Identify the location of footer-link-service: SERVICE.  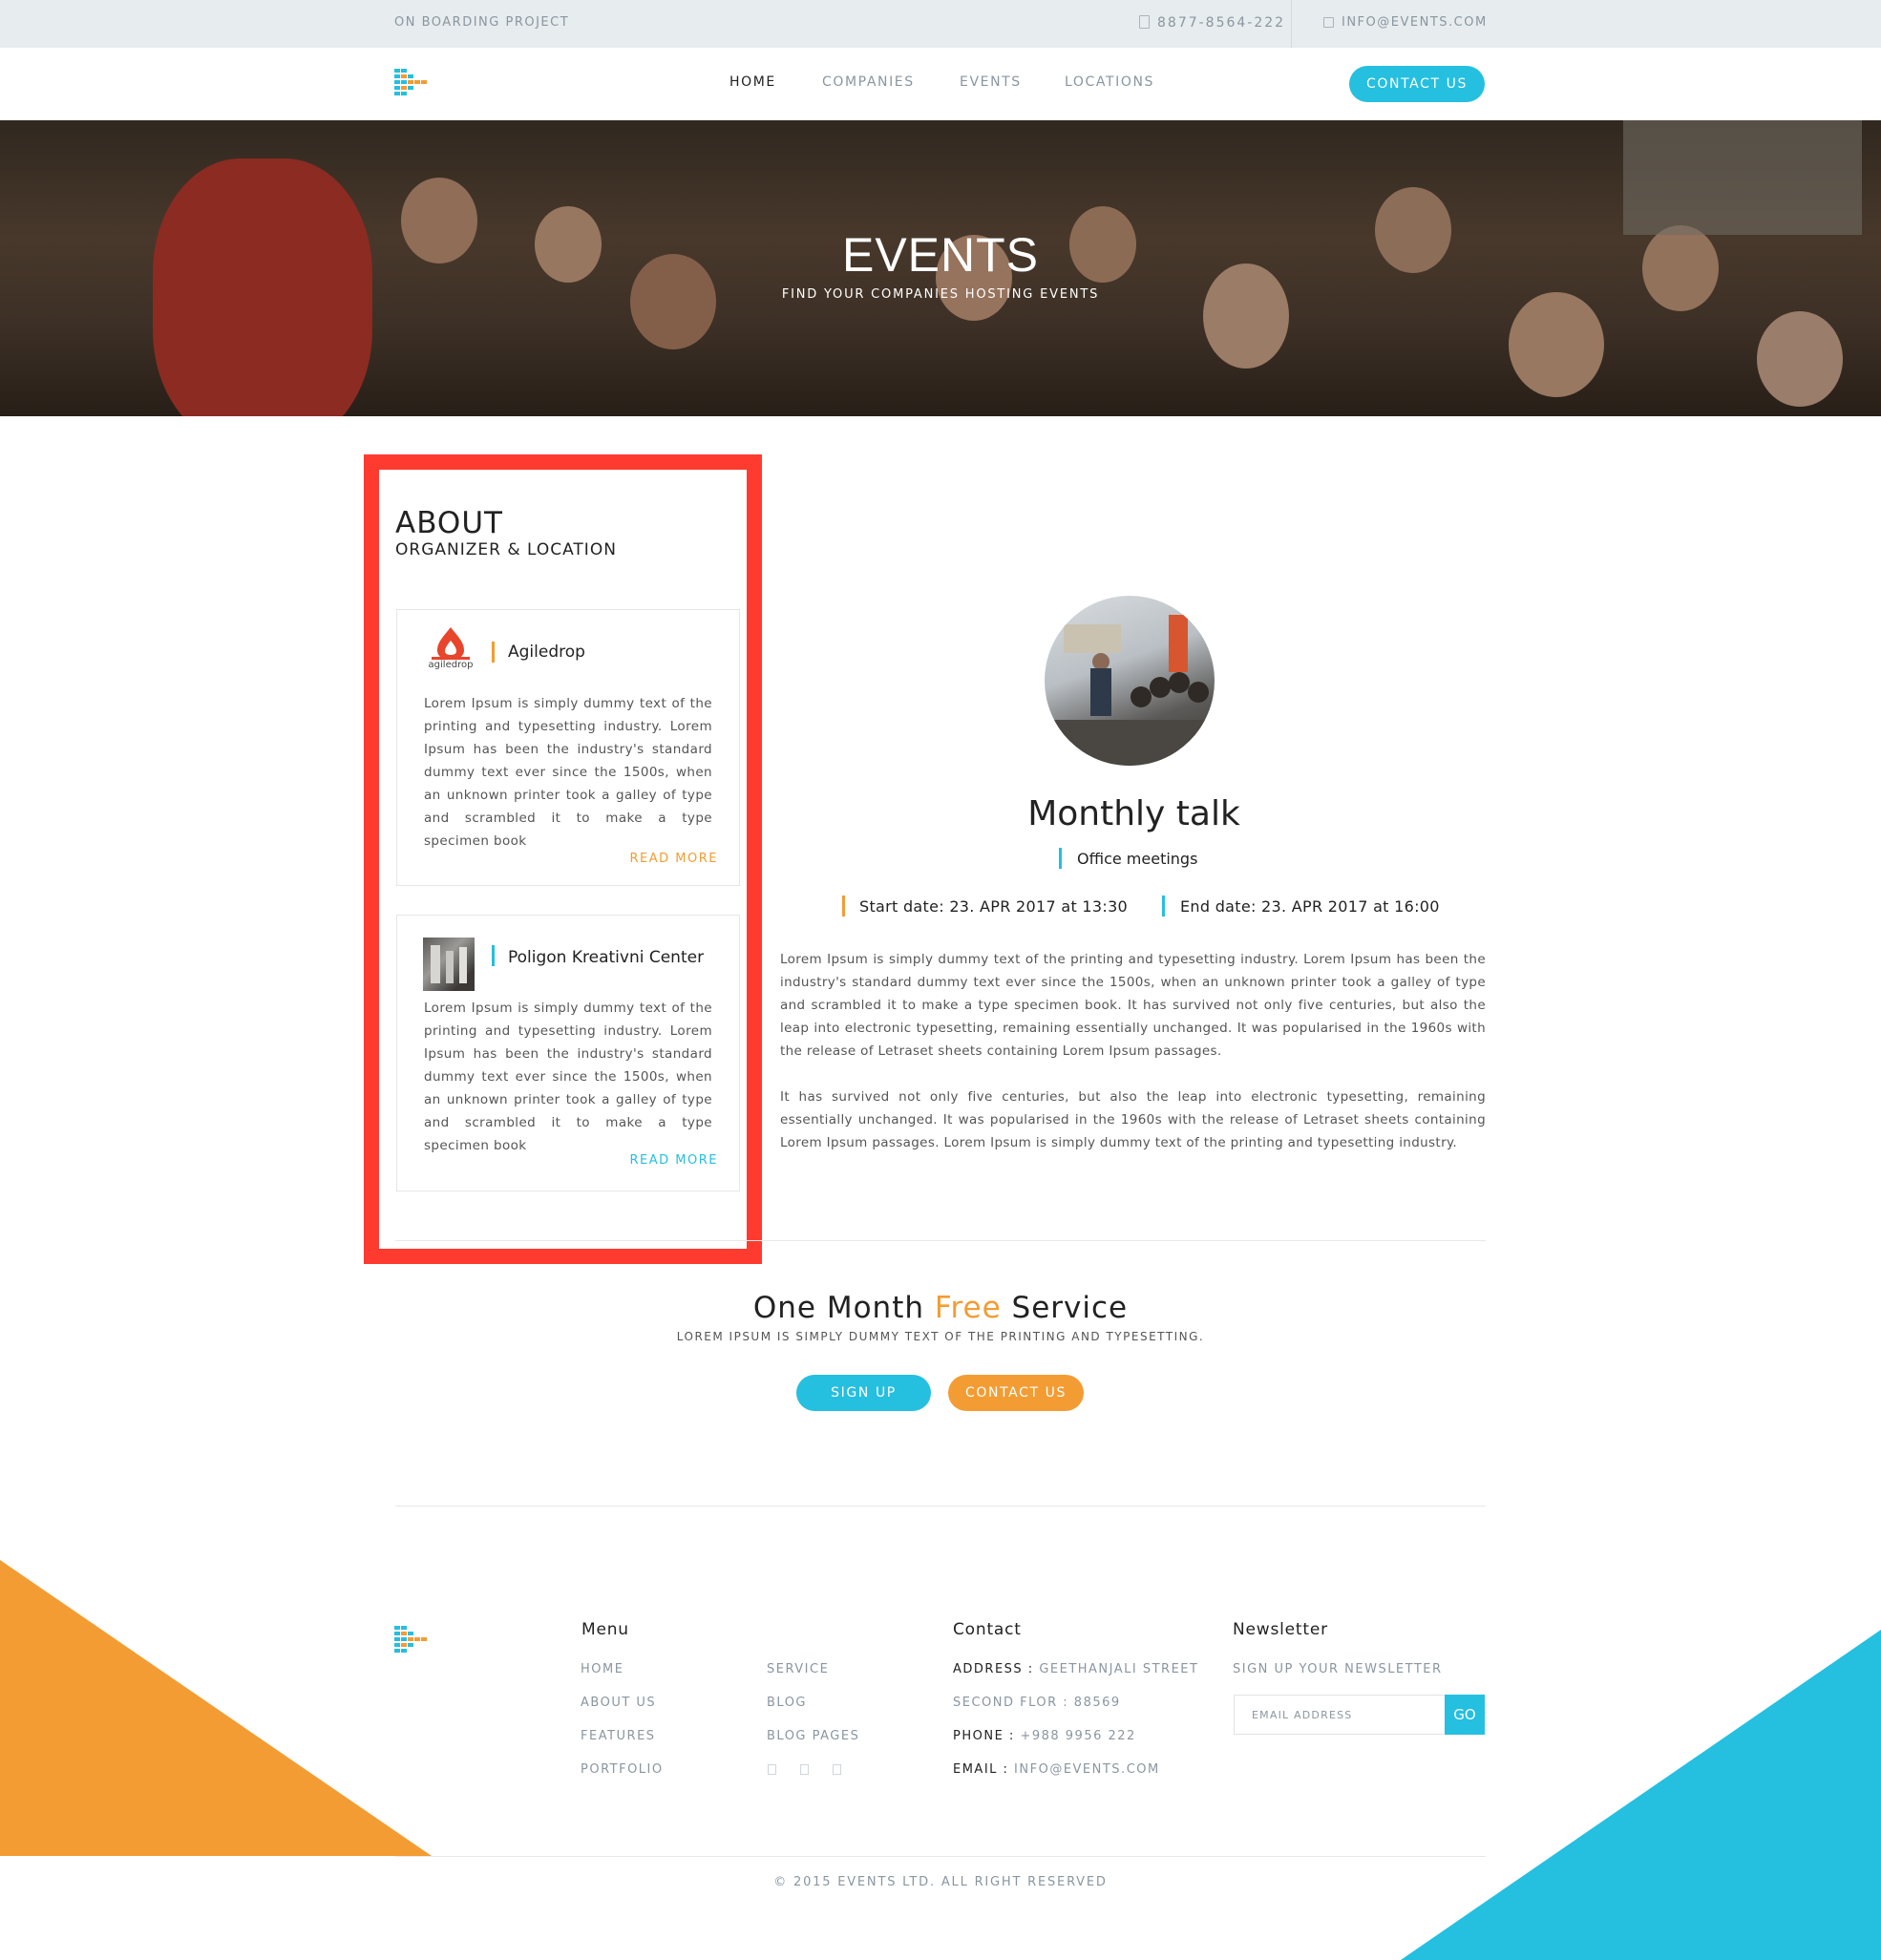
(798, 1669).